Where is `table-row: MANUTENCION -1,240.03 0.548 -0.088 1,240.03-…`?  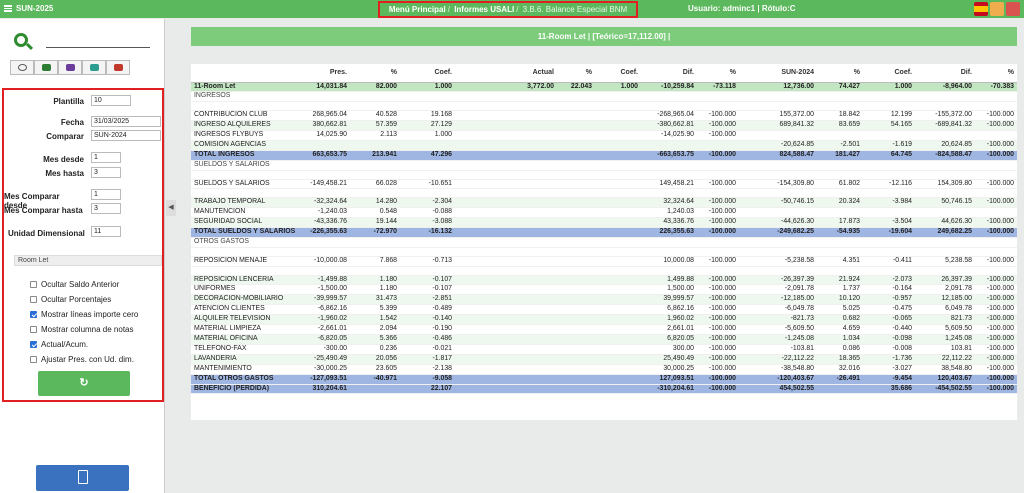 table-row: MANUTENCION -1,240.03 0.548 -0.088 1,240.03-… is located at coordinates (604, 213).